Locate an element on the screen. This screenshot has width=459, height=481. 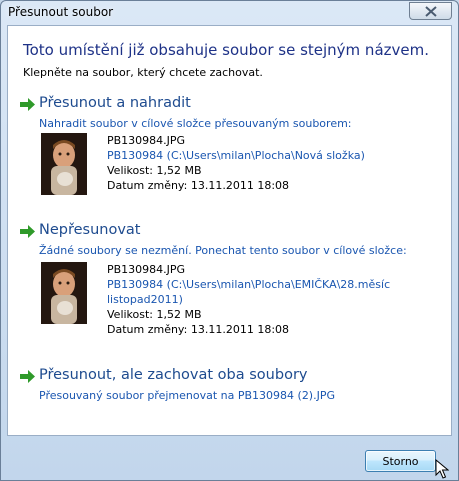
close-button is located at coordinates (430, 11).